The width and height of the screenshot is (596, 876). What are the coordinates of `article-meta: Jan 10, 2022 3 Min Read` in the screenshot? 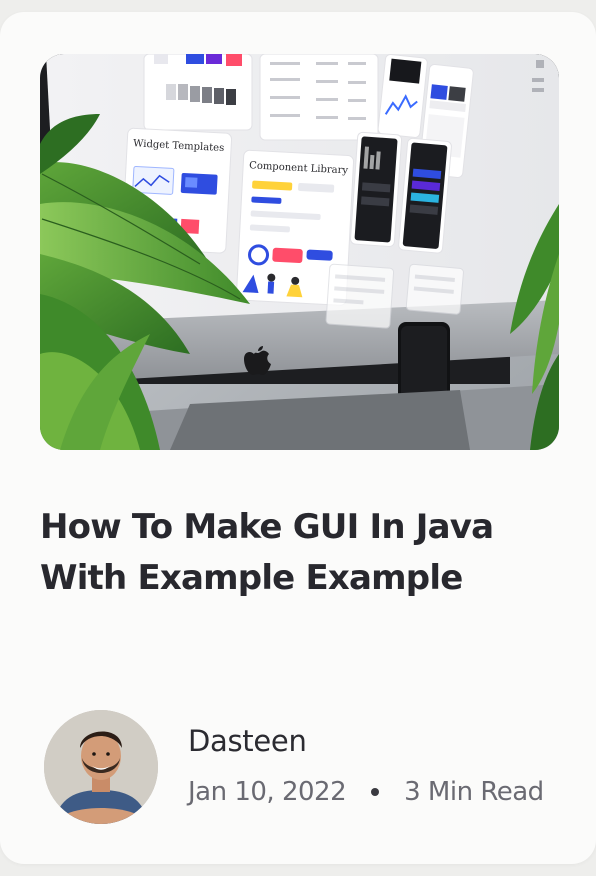 It's located at (366, 792).